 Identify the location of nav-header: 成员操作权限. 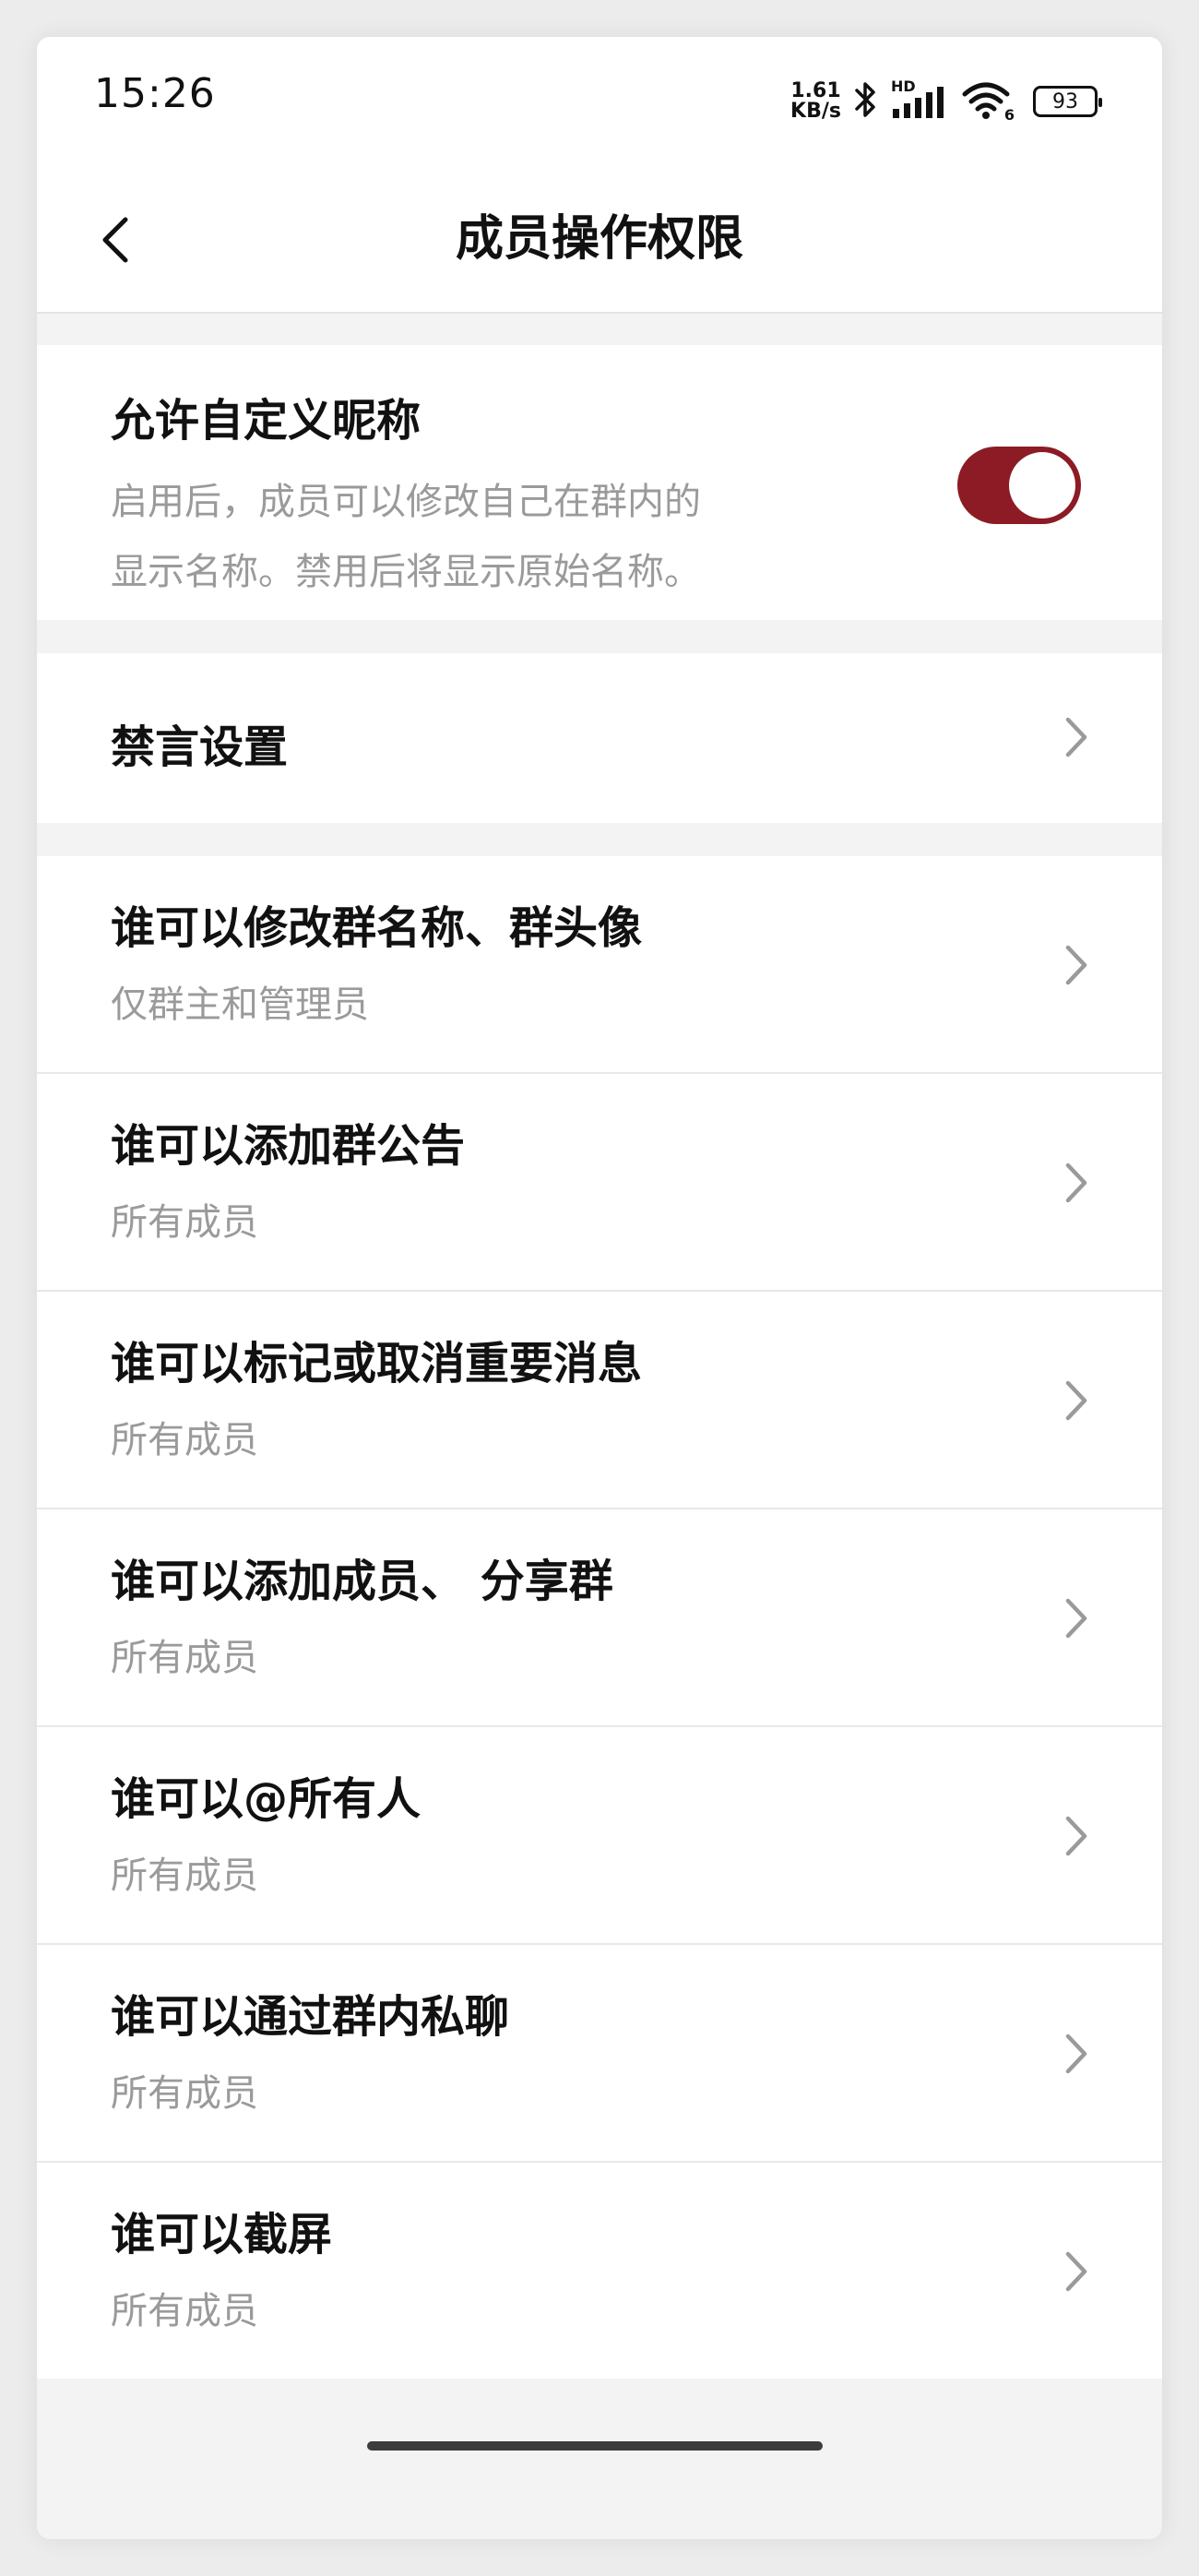
(599, 240).